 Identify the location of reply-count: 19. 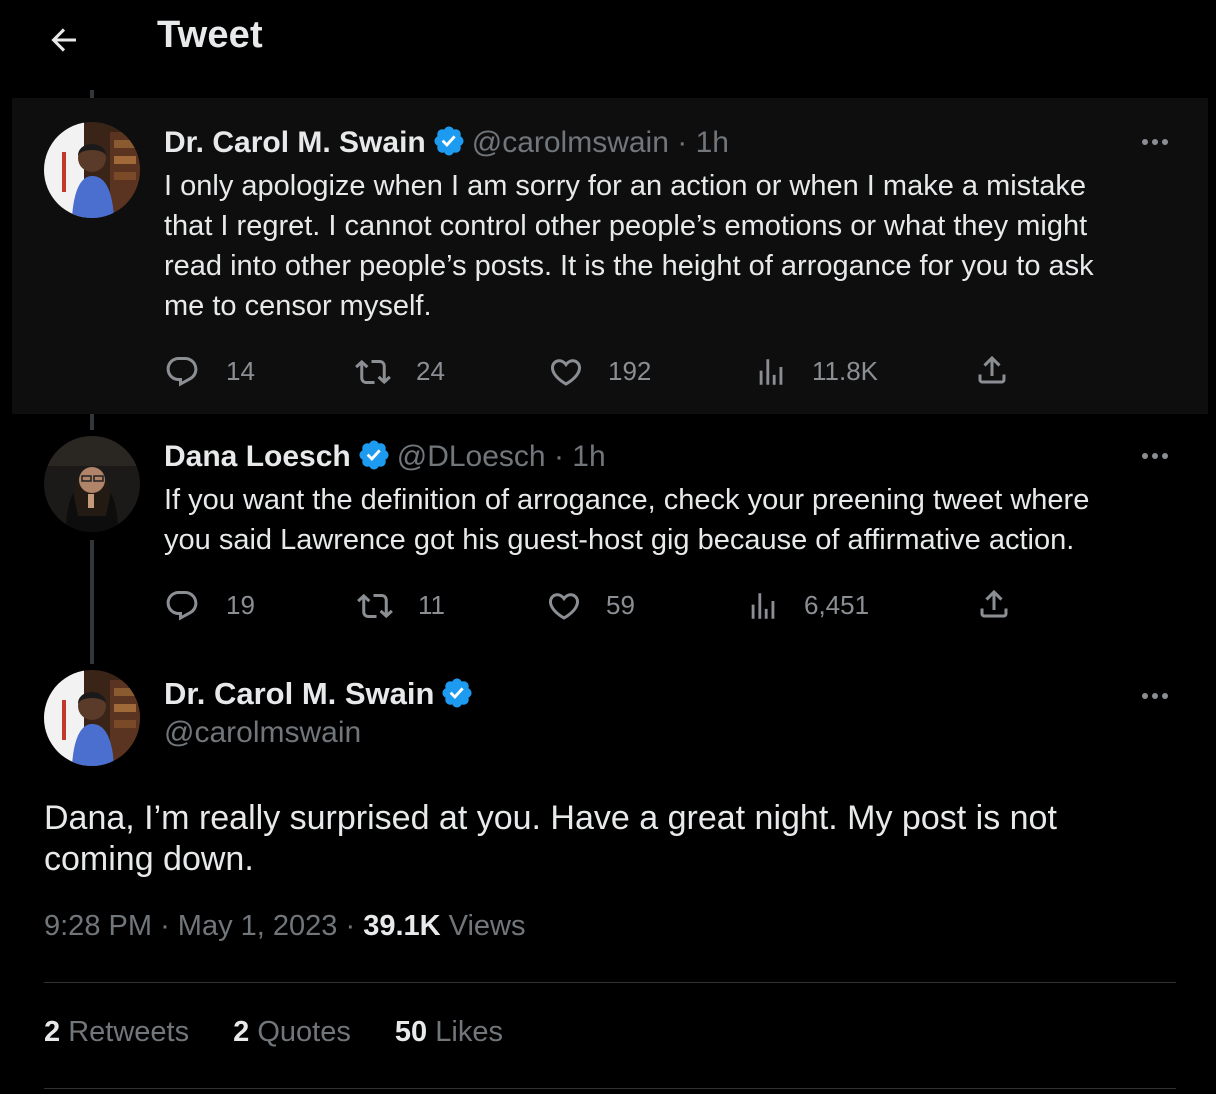
(240, 605).